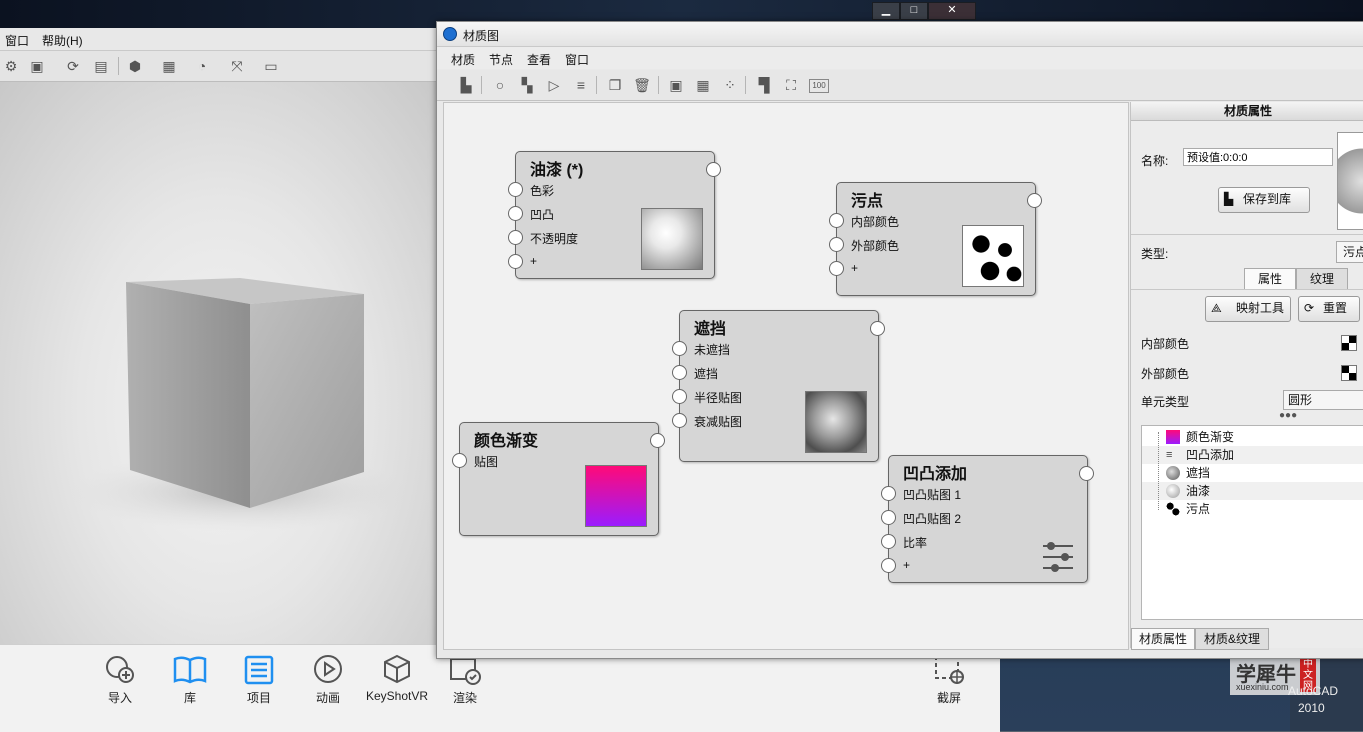  What do you see at coordinates (1313, 691) in the screenshot?
I see `desktop-brand-text: AutoCAD` at bounding box center [1313, 691].